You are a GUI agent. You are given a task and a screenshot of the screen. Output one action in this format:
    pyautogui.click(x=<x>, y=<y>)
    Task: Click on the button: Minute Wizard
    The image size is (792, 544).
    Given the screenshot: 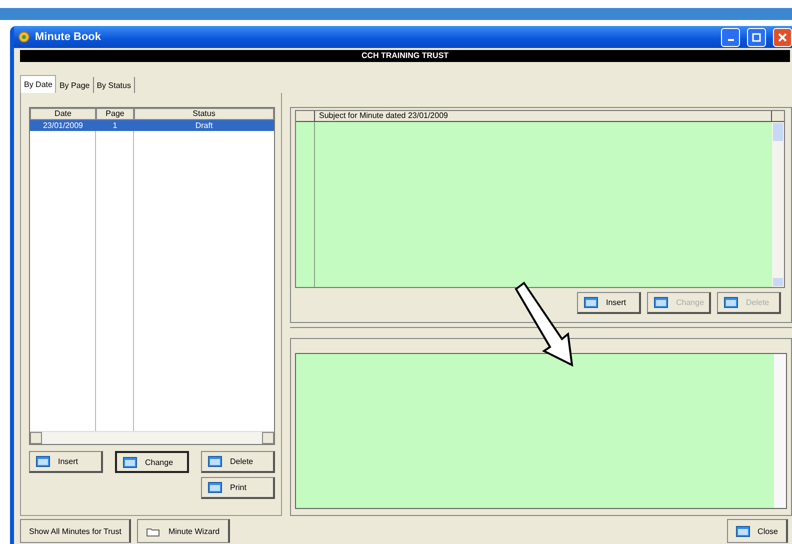 What is the action you would take?
    pyautogui.click(x=183, y=531)
    